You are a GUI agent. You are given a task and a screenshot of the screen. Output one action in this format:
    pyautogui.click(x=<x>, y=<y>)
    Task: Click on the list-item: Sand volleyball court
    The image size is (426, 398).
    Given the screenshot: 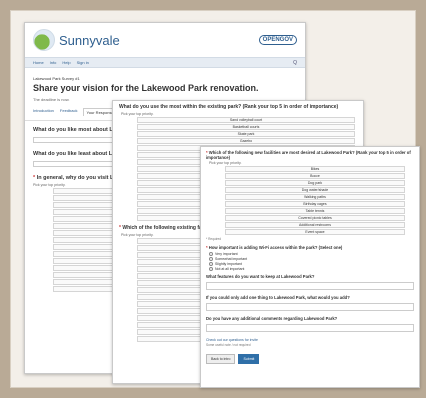 What is the action you would take?
    pyautogui.click(x=246, y=120)
    